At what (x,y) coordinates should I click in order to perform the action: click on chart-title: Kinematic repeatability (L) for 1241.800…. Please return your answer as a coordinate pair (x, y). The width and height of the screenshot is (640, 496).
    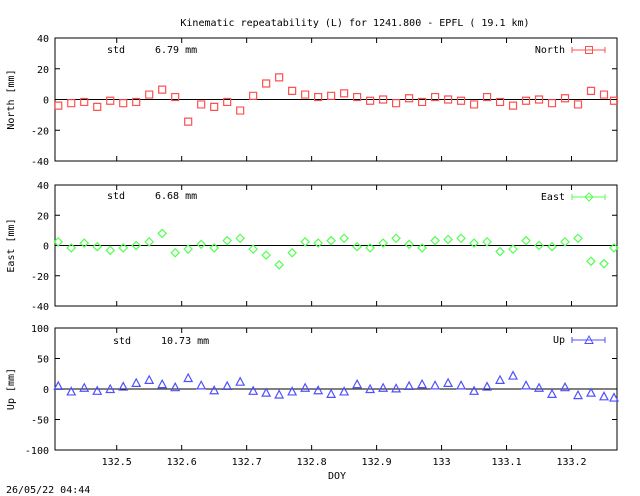
    Looking at the image, I should click on (354, 23).